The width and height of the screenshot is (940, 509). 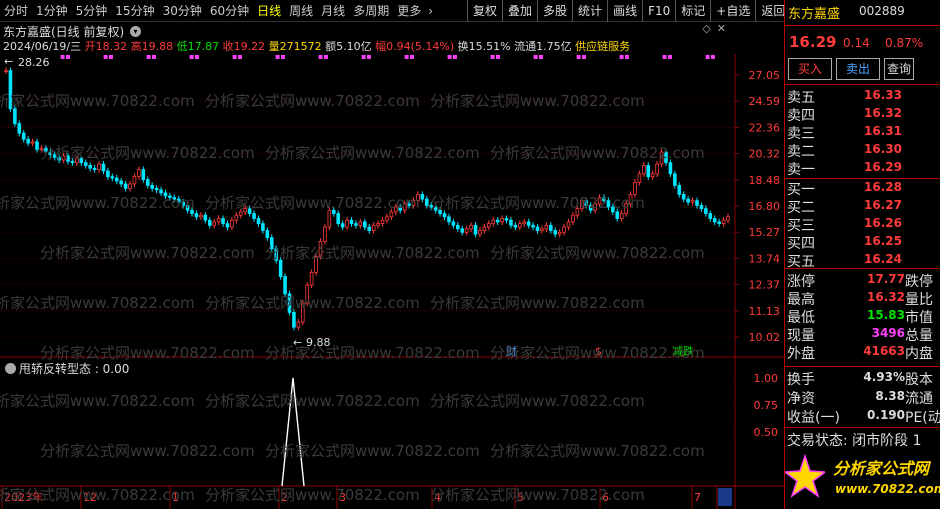 I want to click on tool-button: F10, so click(x=658, y=11).